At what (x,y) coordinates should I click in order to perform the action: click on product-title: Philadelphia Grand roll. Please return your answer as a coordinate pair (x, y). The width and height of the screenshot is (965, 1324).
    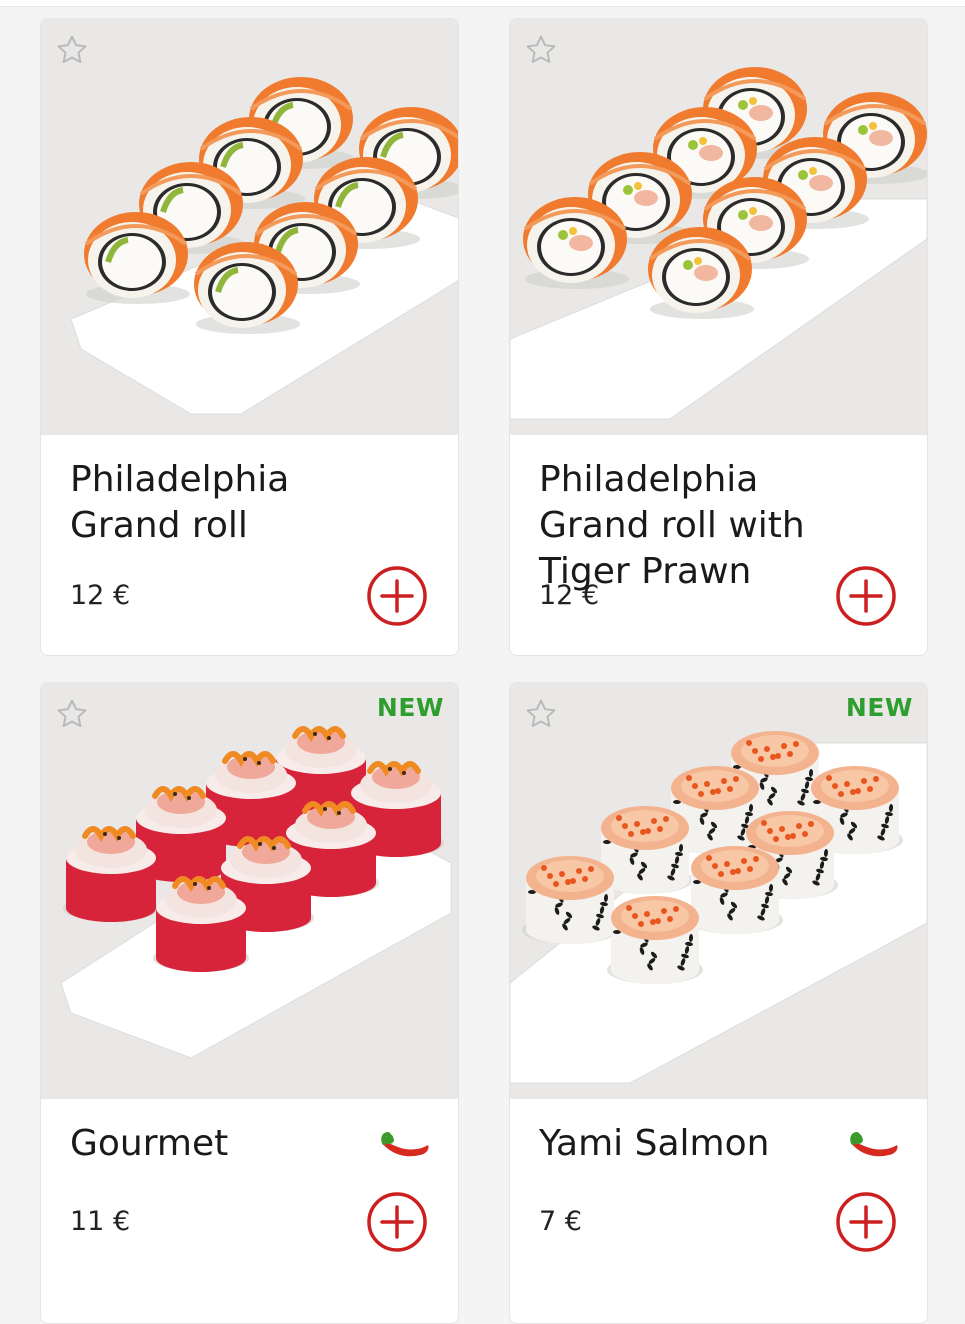
    Looking at the image, I should click on (180, 502).